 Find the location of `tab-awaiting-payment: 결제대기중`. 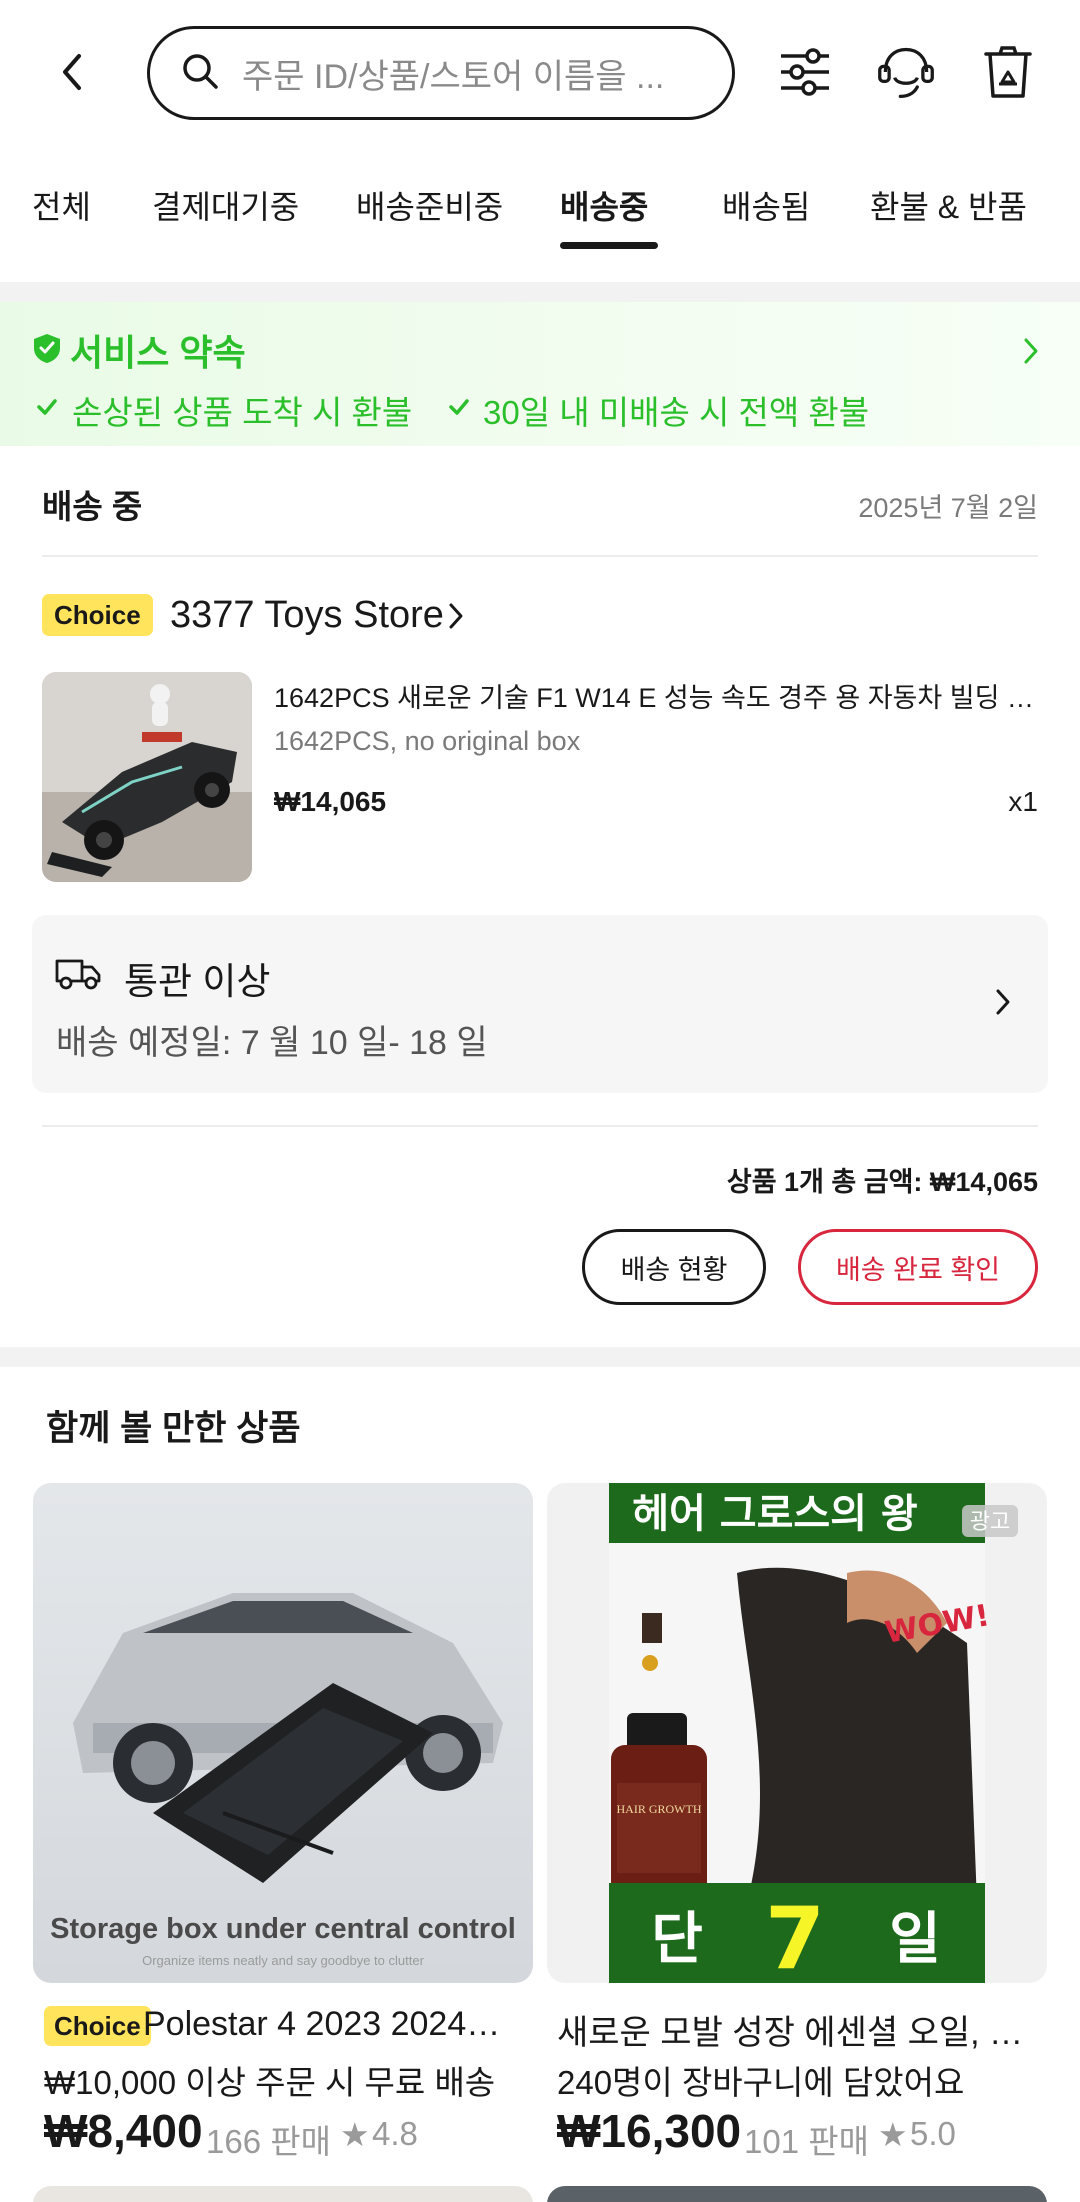

tab-awaiting-payment: 결제대기중 is located at coordinates (225, 205).